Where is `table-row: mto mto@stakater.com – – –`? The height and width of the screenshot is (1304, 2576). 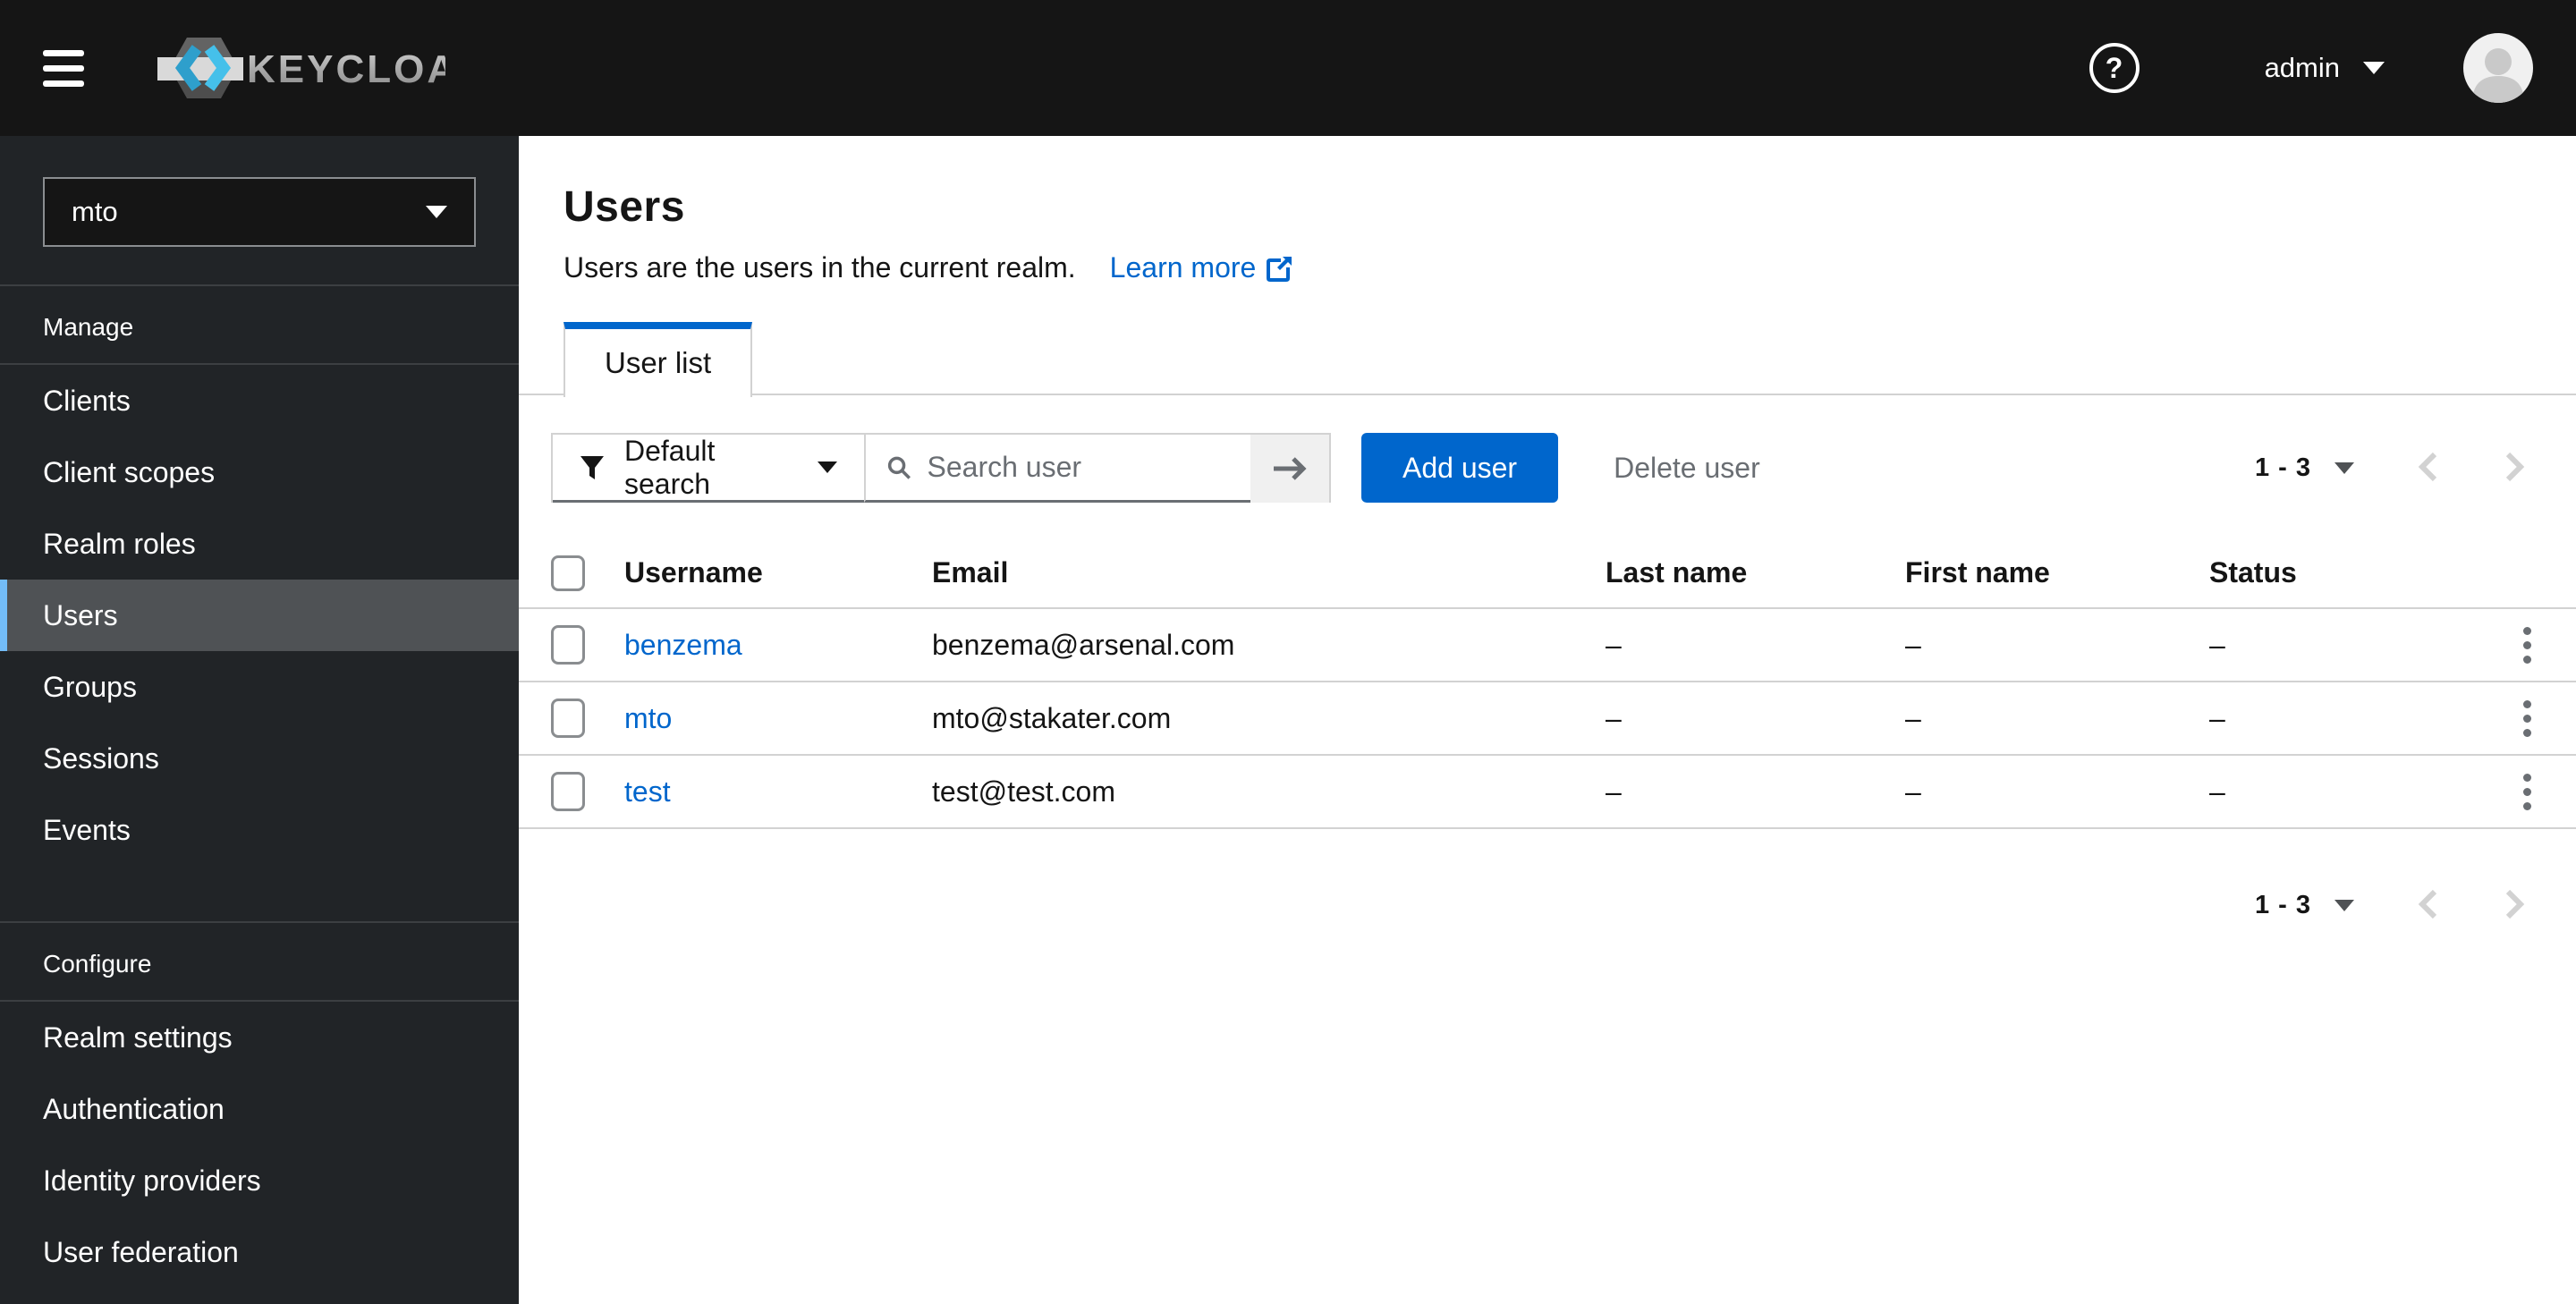 table-row: mto mto@stakater.com – – – is located at coordinates (1547, 718).